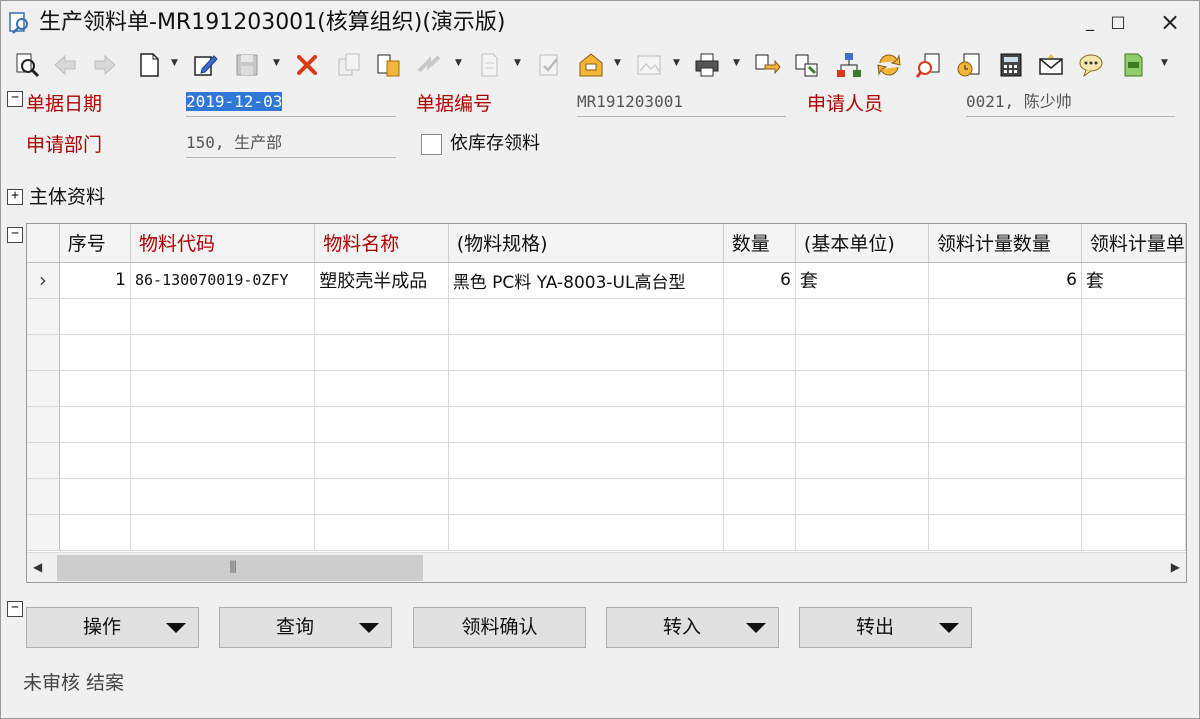 Image resolution: width=1200 pixels, height=719 pixels. What do you see at coordinates (65, 65) in the screenshot?
I see `back-icon` at bounding box center [65, 65].